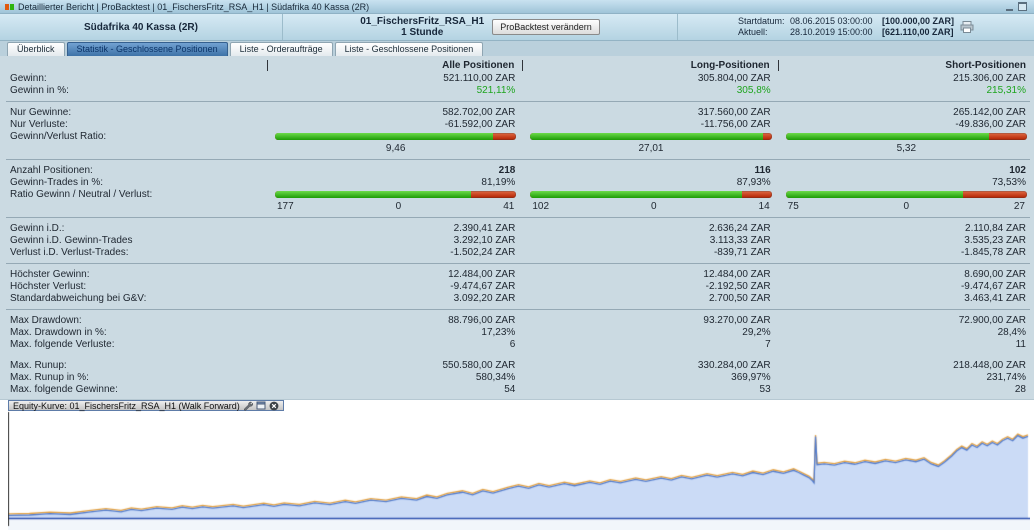 The width and height of the screenshot is (1034, 531). What do you see at coordinates (39, 124) in the screenshot?
I see `stat-label: Nur Verluste:` at bounding box center [39, 124].